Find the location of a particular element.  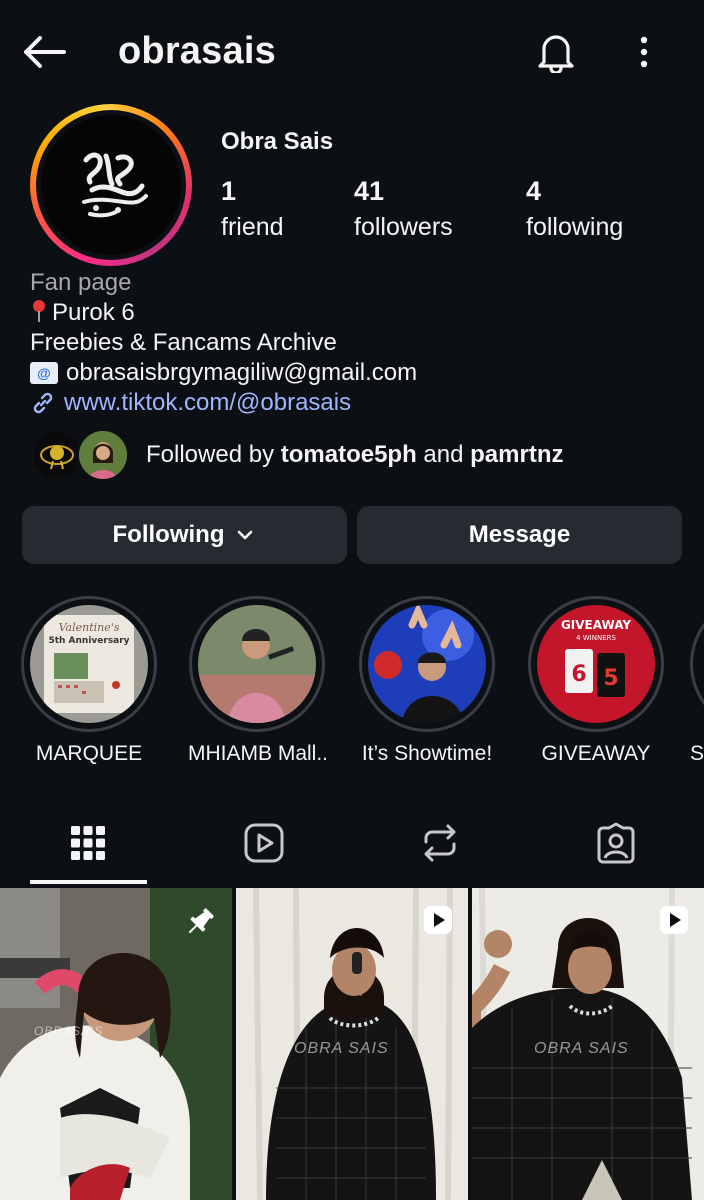

bio-location: Purok 6 is located at coordinates (360, 313).